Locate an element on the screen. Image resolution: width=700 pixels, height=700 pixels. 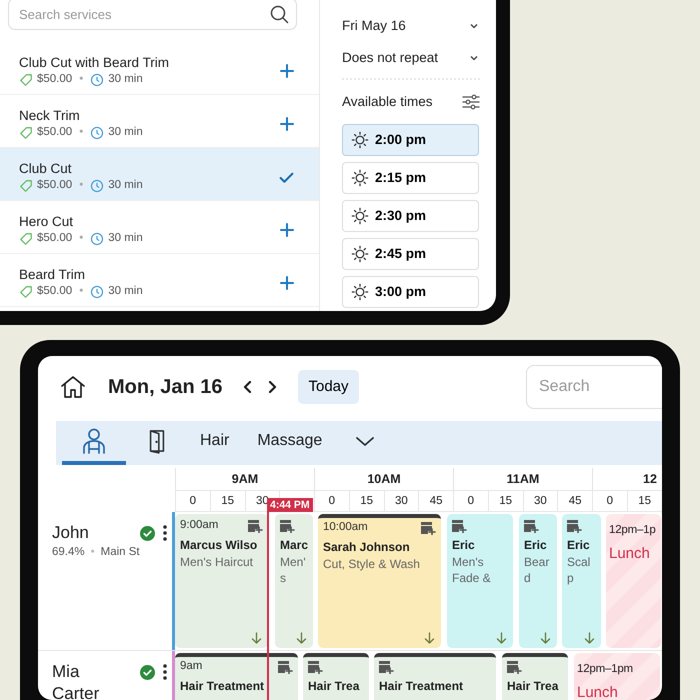
hour-label: 9AM is located at coordinates (245, 479).